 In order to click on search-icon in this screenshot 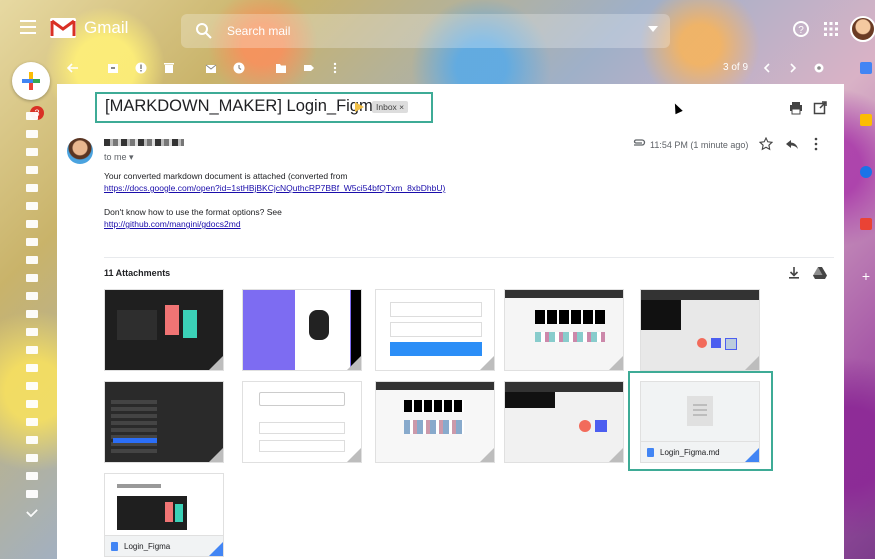, I will do `click(204, 31)`.